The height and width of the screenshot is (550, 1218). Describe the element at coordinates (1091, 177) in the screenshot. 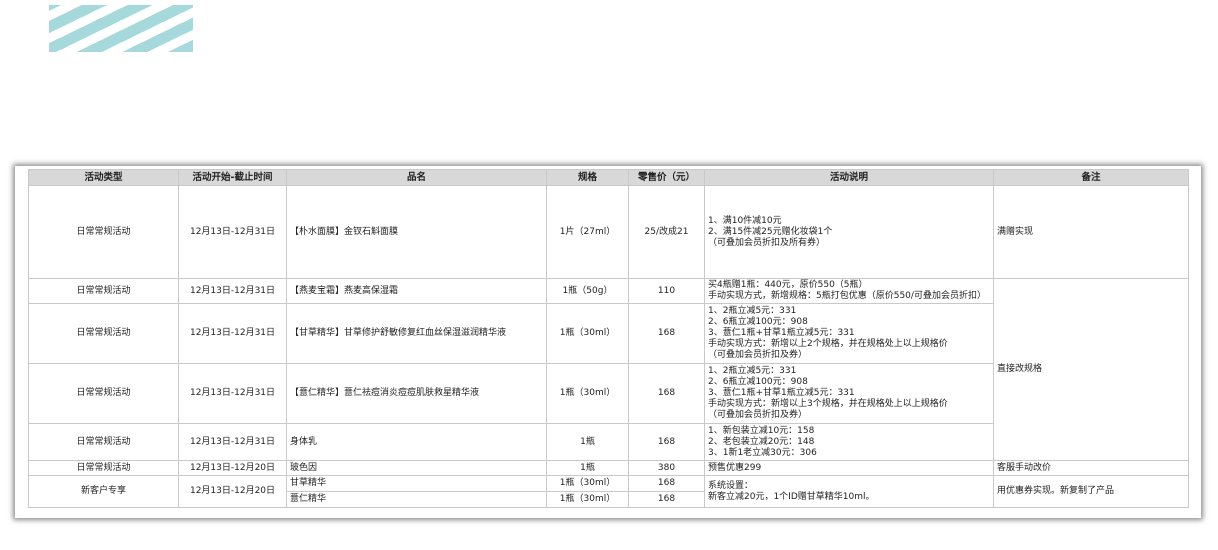

I see `header-note: 备注` at that location.